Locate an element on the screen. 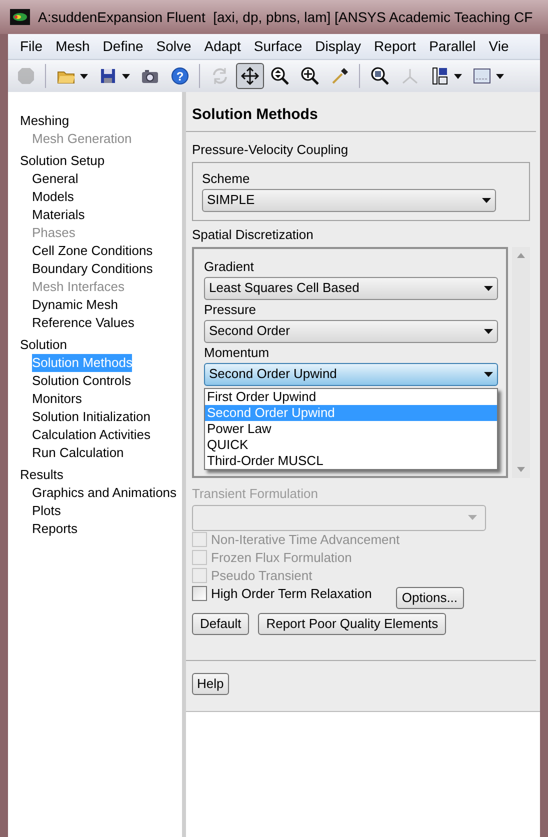 The image size is (548, 837). tree-section: Solution Setup is located at coordinates (62, 161).